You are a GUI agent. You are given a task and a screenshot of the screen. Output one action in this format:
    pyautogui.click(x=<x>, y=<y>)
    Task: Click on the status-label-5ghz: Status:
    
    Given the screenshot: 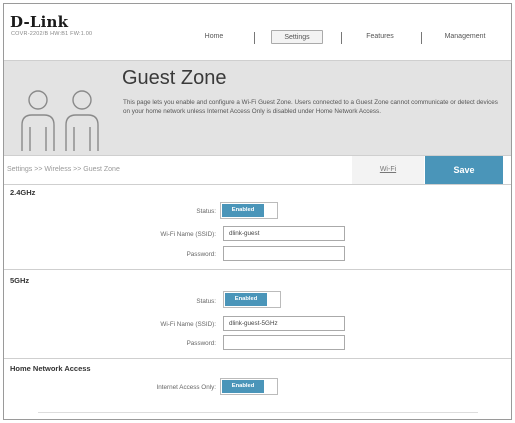 What is the action you would take?
    pyautogui.click(x=206, y=301)
    